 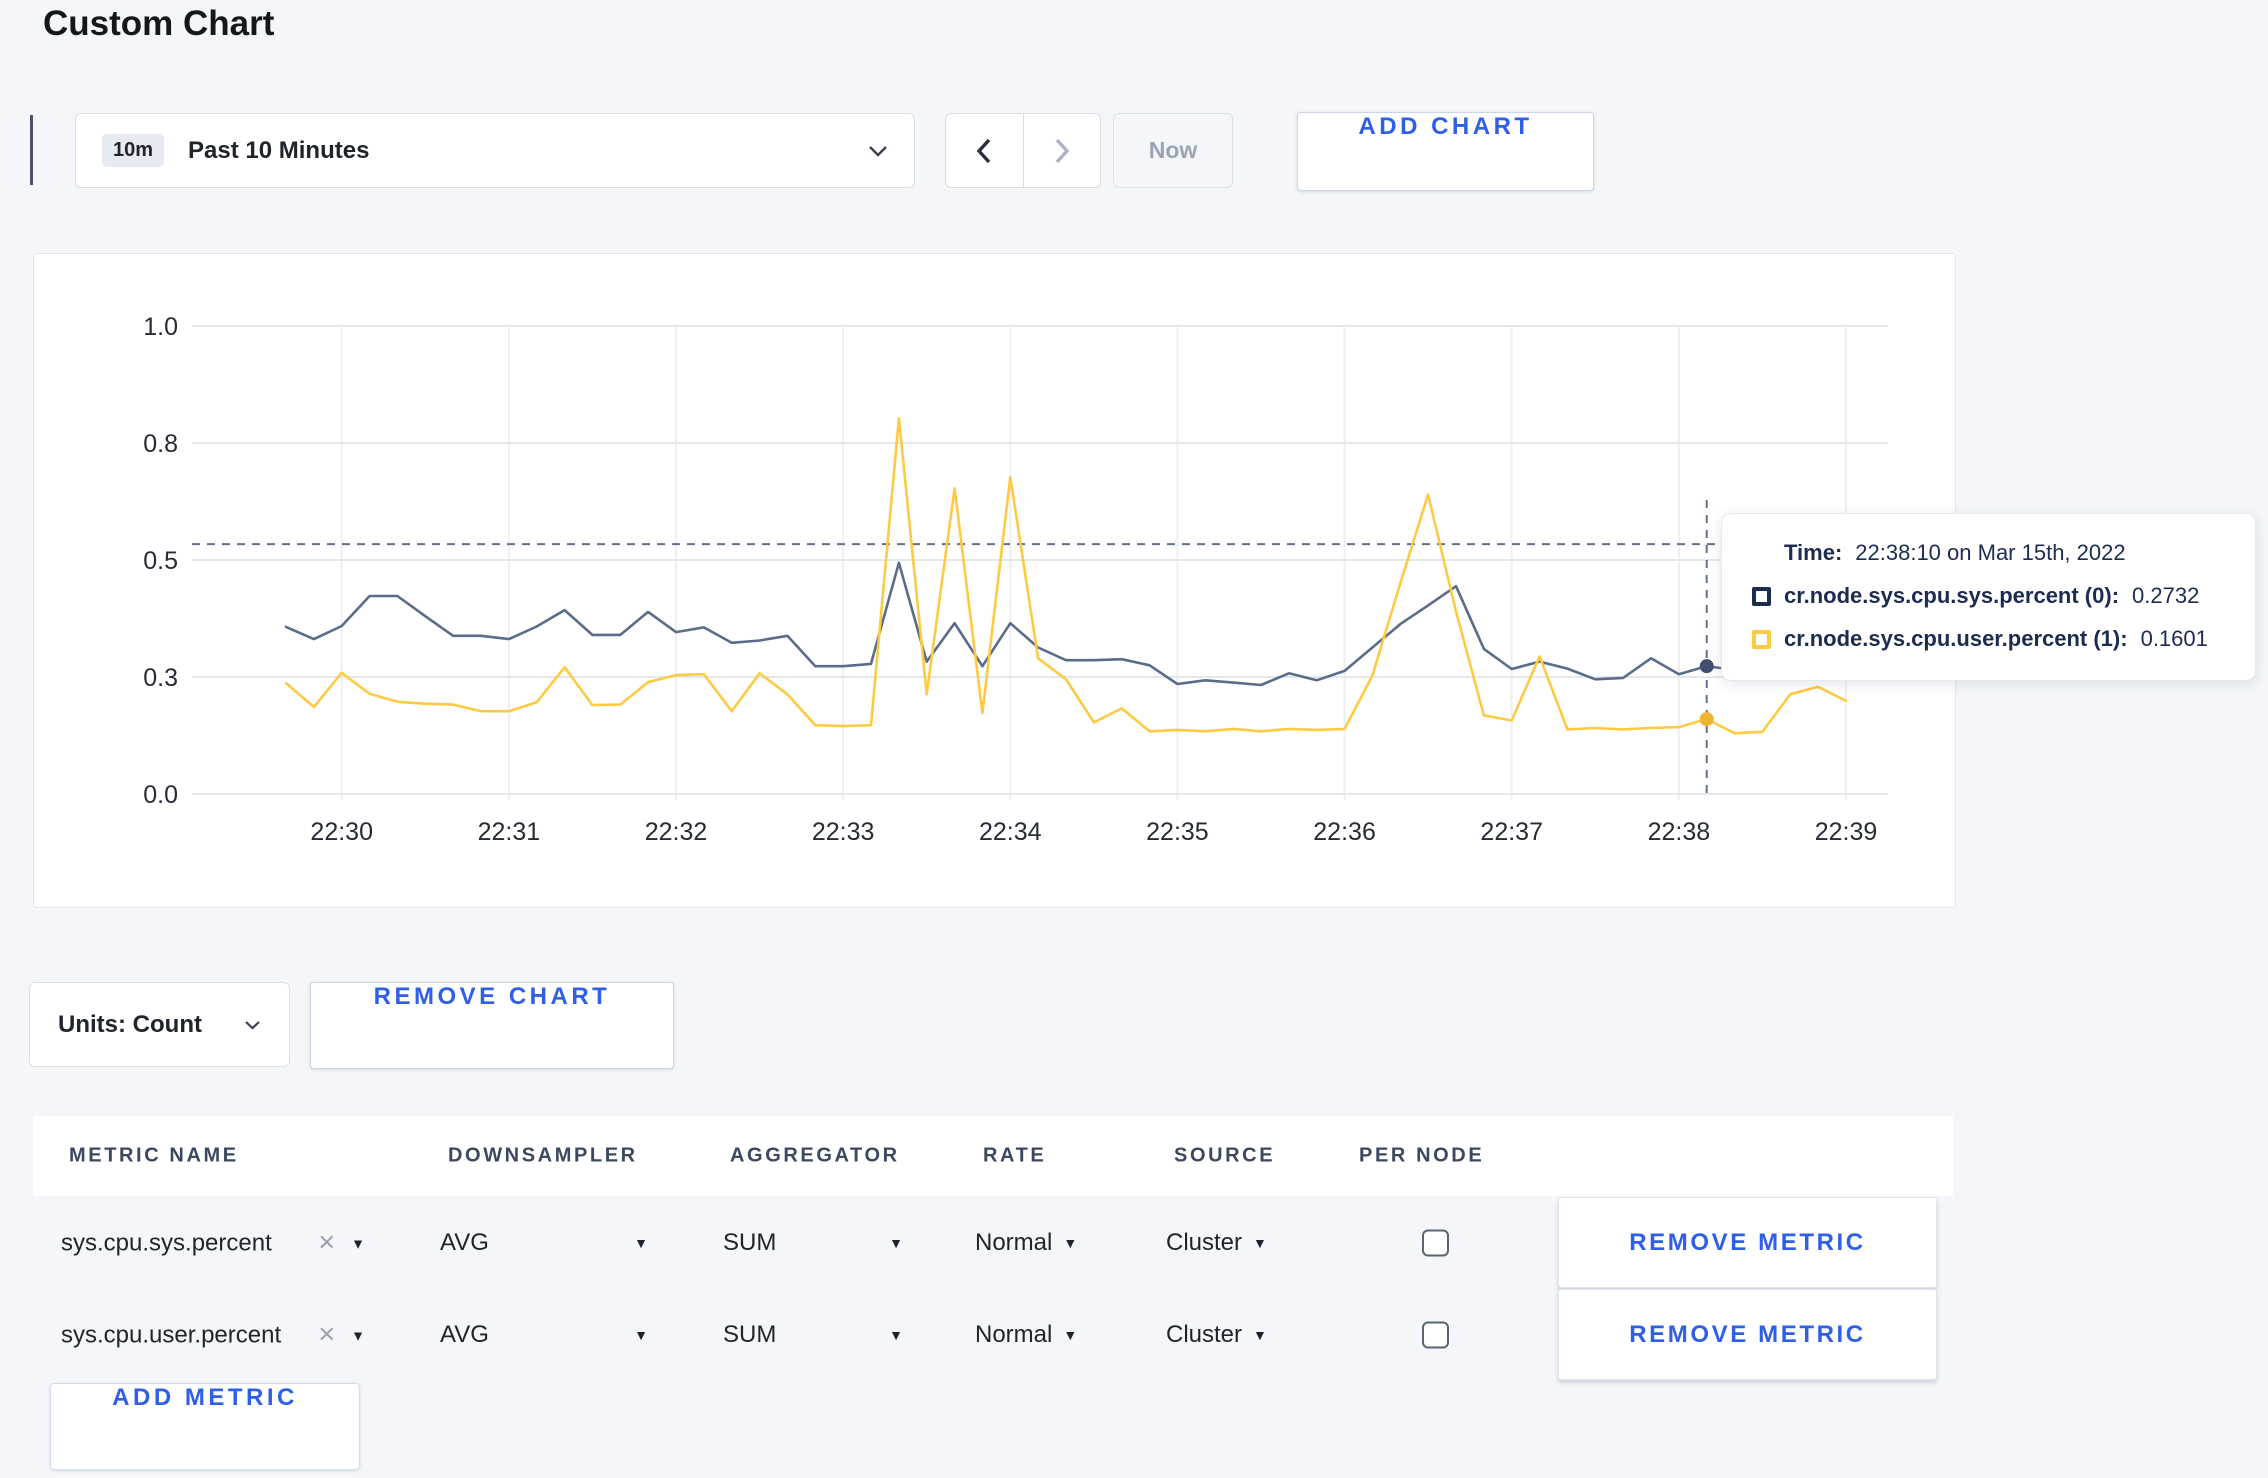 What do you see at coordinates (1177, 832) in the screenshot?
I see `x-tick-label: 22:35` at bounding box center [1177, 832].